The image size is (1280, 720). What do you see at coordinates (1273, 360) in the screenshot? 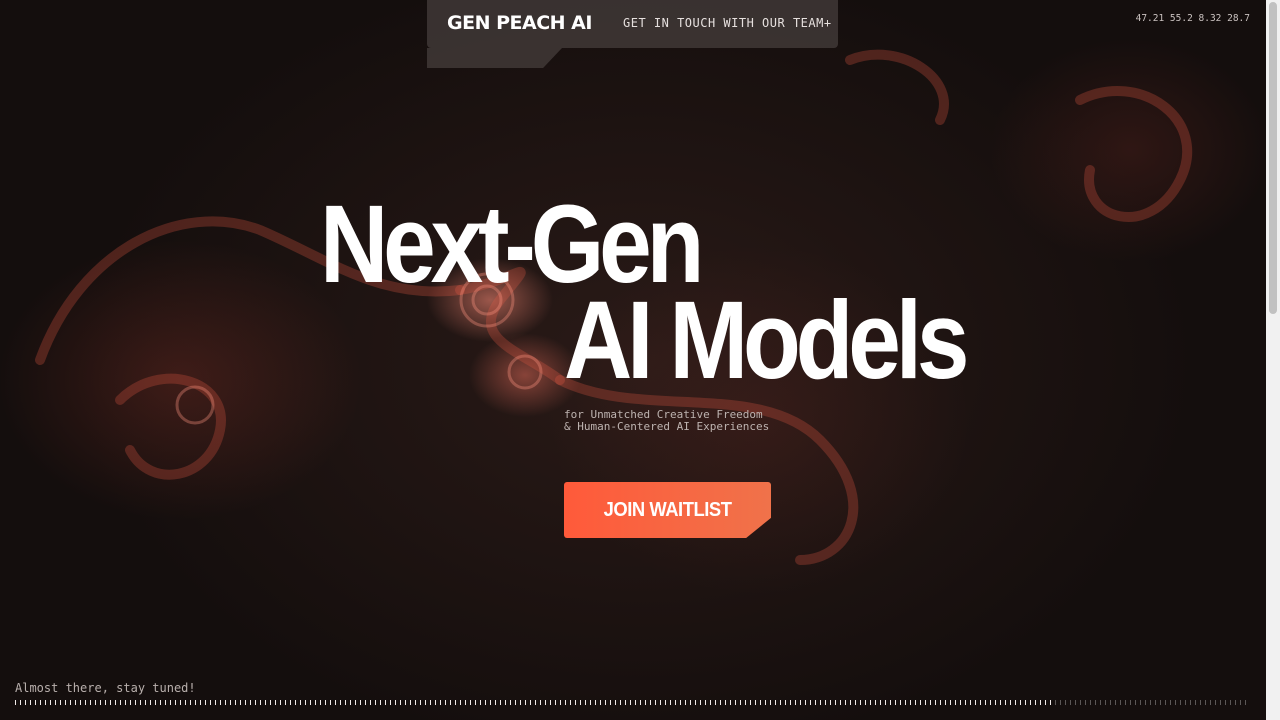
I see `page-scrollbar` at bounding box center [1273, 360].